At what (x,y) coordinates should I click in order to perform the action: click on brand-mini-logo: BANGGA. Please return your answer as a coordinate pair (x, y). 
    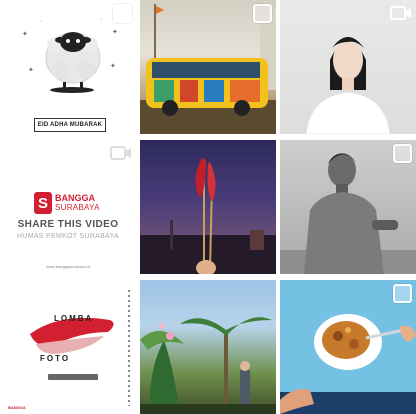
    Looking at the image, I should click on (17, 407).